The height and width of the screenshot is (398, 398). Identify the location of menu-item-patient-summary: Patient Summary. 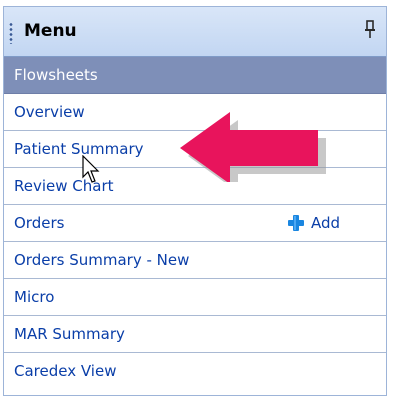
(195, 149).